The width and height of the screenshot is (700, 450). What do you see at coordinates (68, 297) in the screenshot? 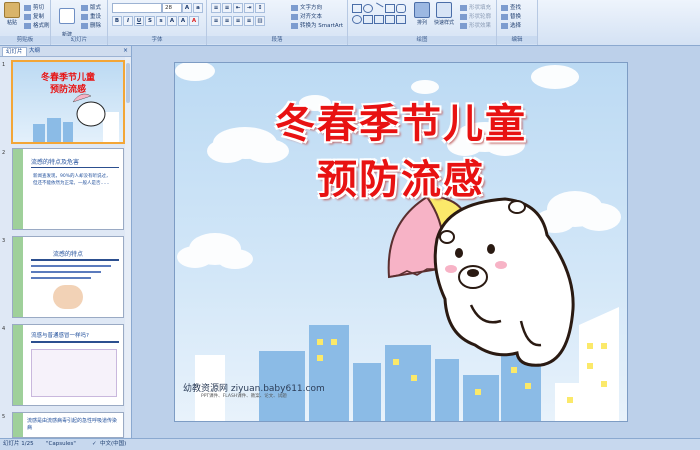
I see `thumb-baby-photo` at bounding box center [68, 297].